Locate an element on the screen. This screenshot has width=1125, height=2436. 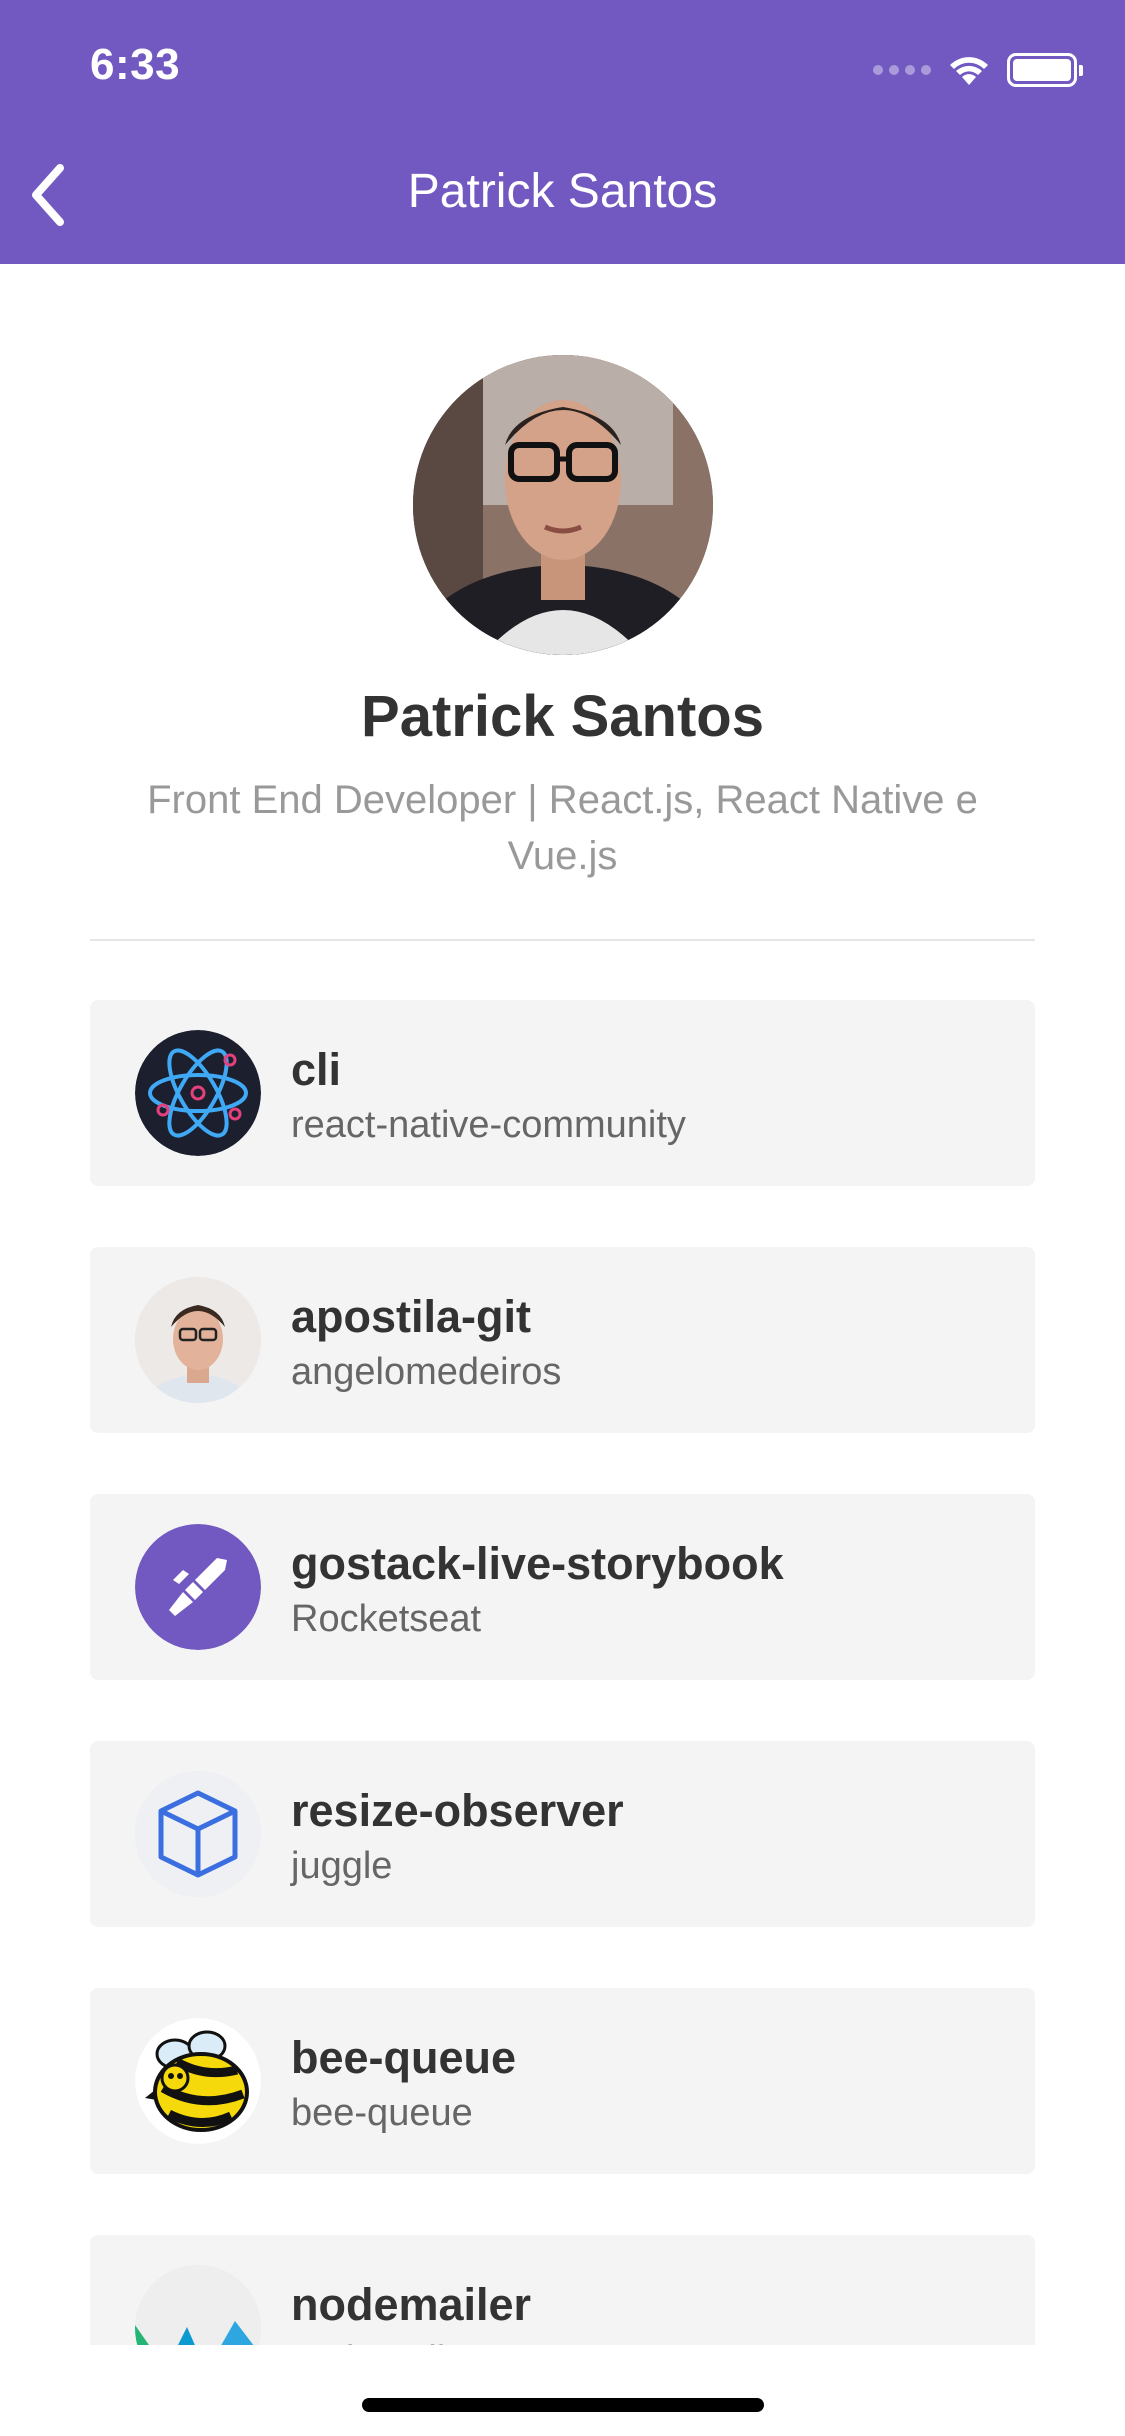
repo-owner: Rocketseat is located at coordinates (386, 1619).